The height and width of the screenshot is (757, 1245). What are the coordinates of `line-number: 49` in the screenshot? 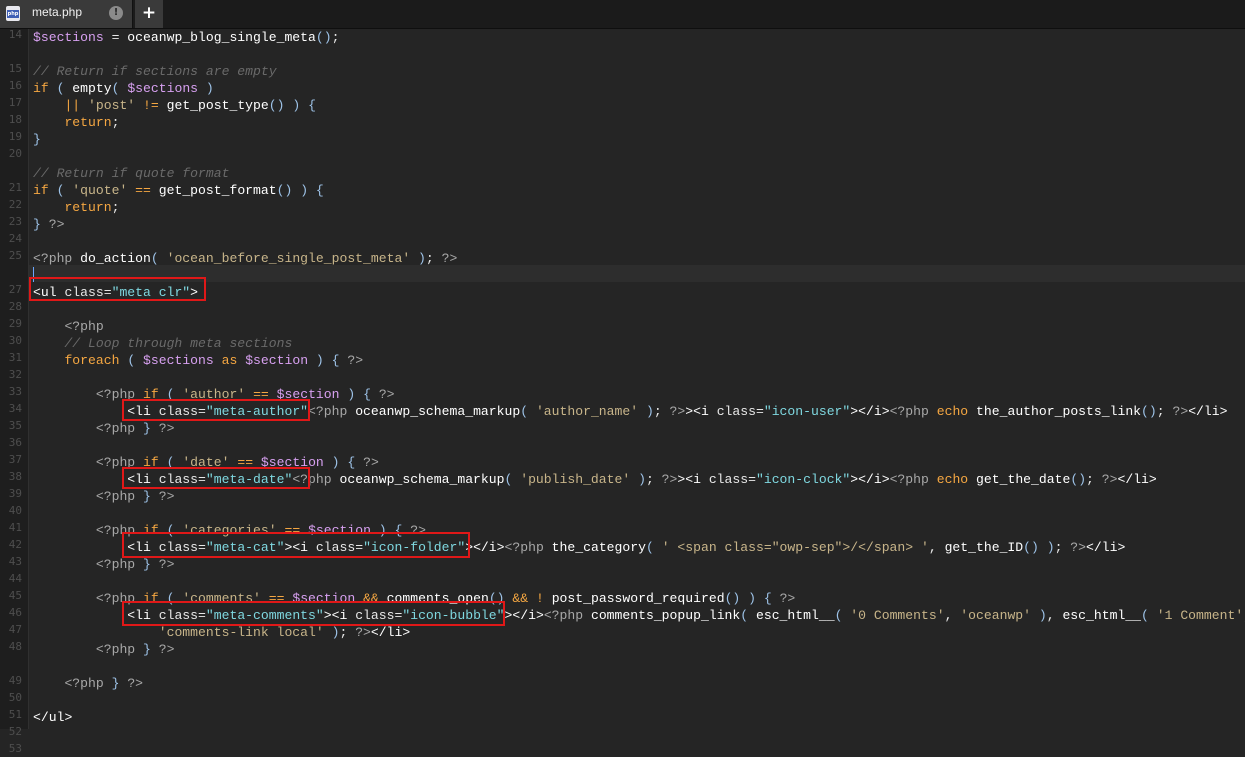 It's located at (15, 680).